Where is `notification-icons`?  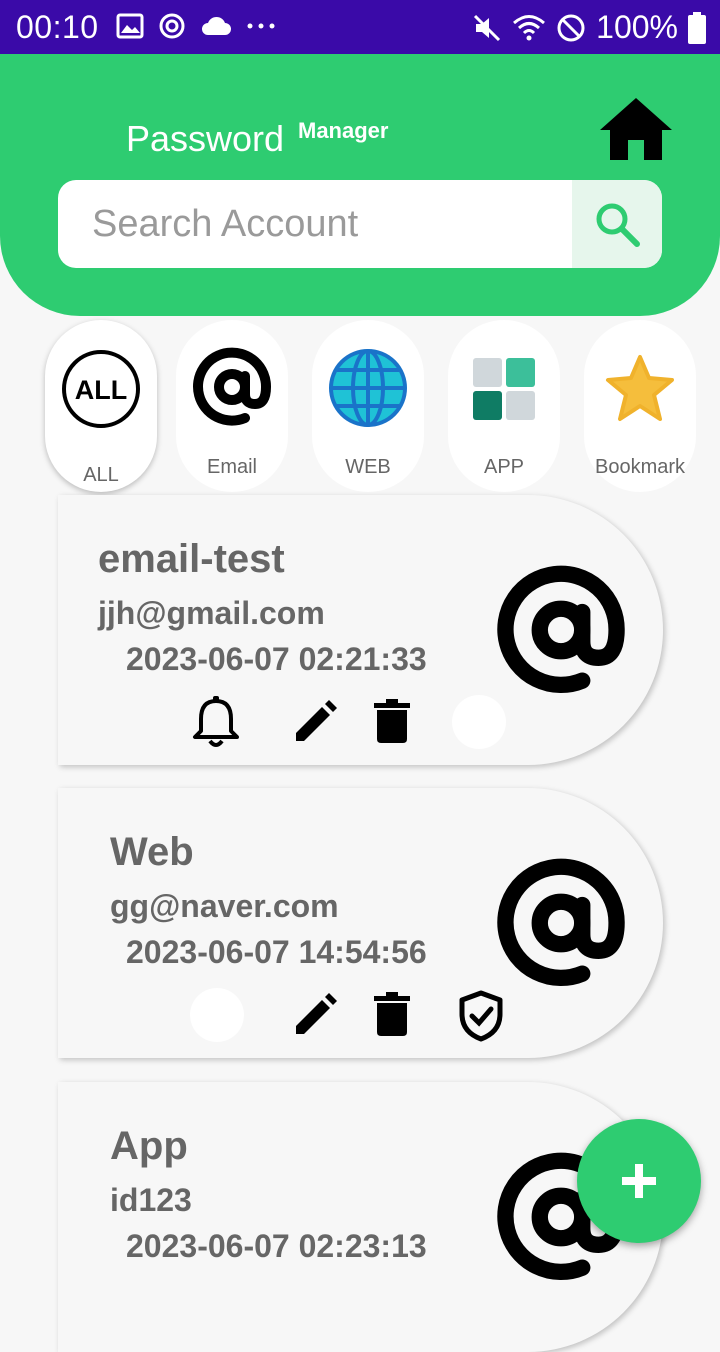
notification-icons is located at coordinates (196, 26).